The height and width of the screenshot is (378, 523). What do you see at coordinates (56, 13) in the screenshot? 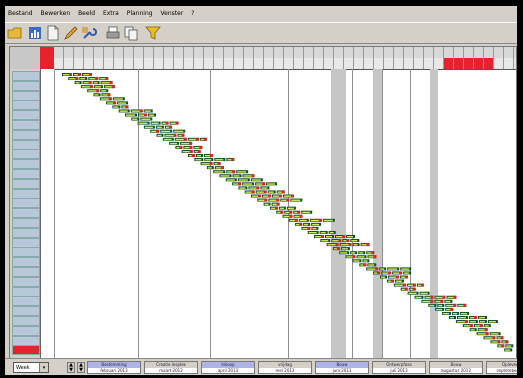
I see `menu-edit: Bewerken` at bounding box center [56, 13].